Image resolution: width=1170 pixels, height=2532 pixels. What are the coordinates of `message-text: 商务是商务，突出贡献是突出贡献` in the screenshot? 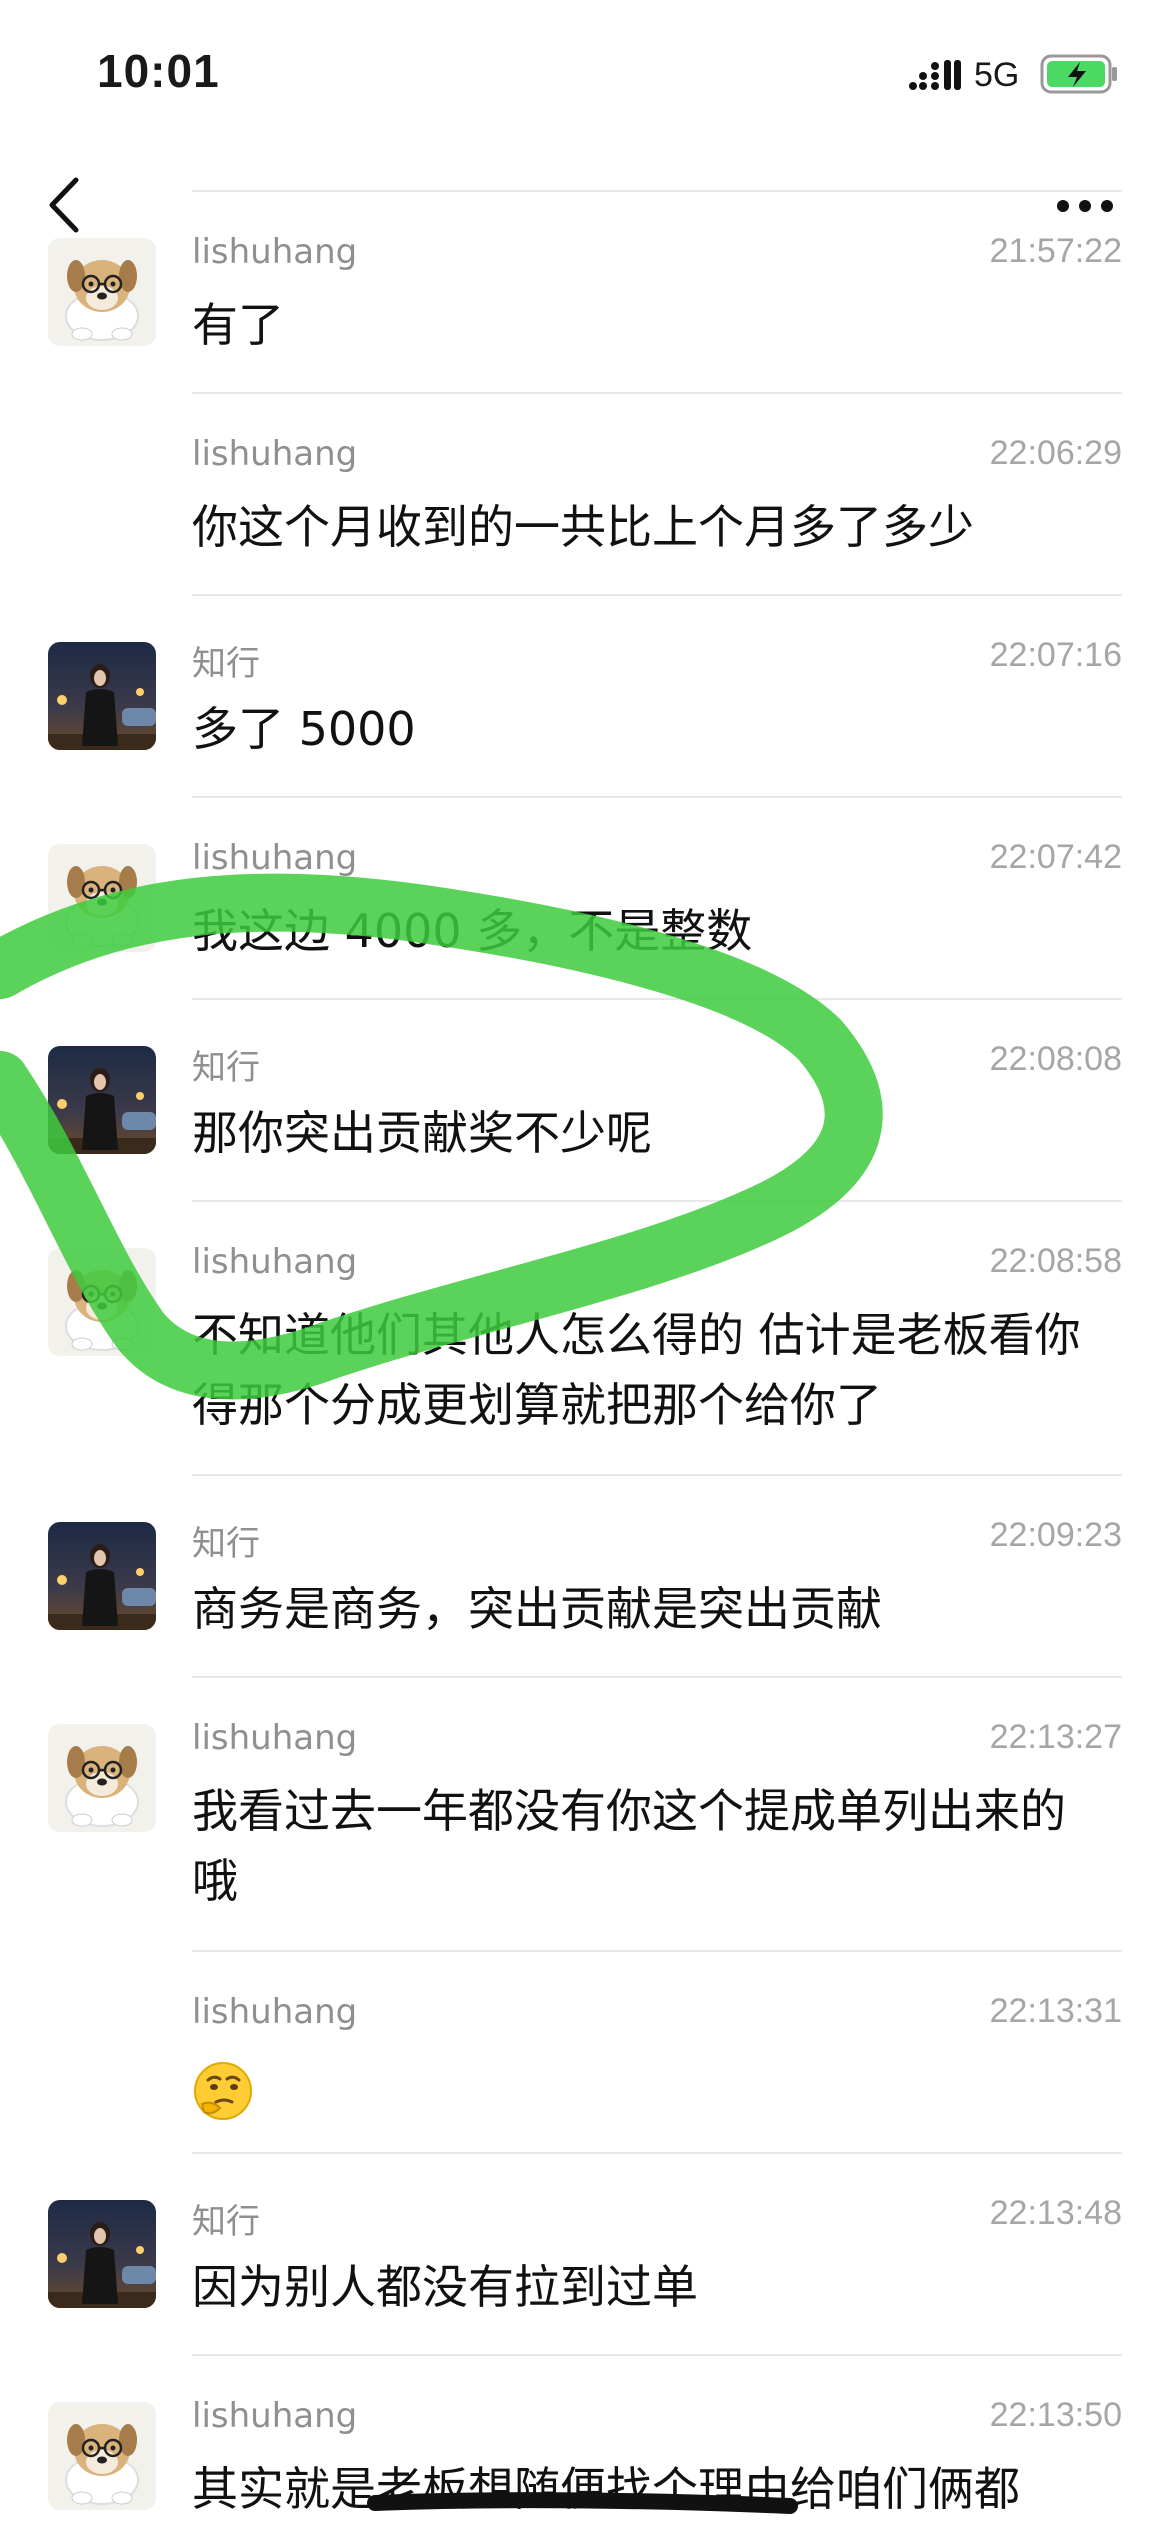 It's located at (537, 1609).